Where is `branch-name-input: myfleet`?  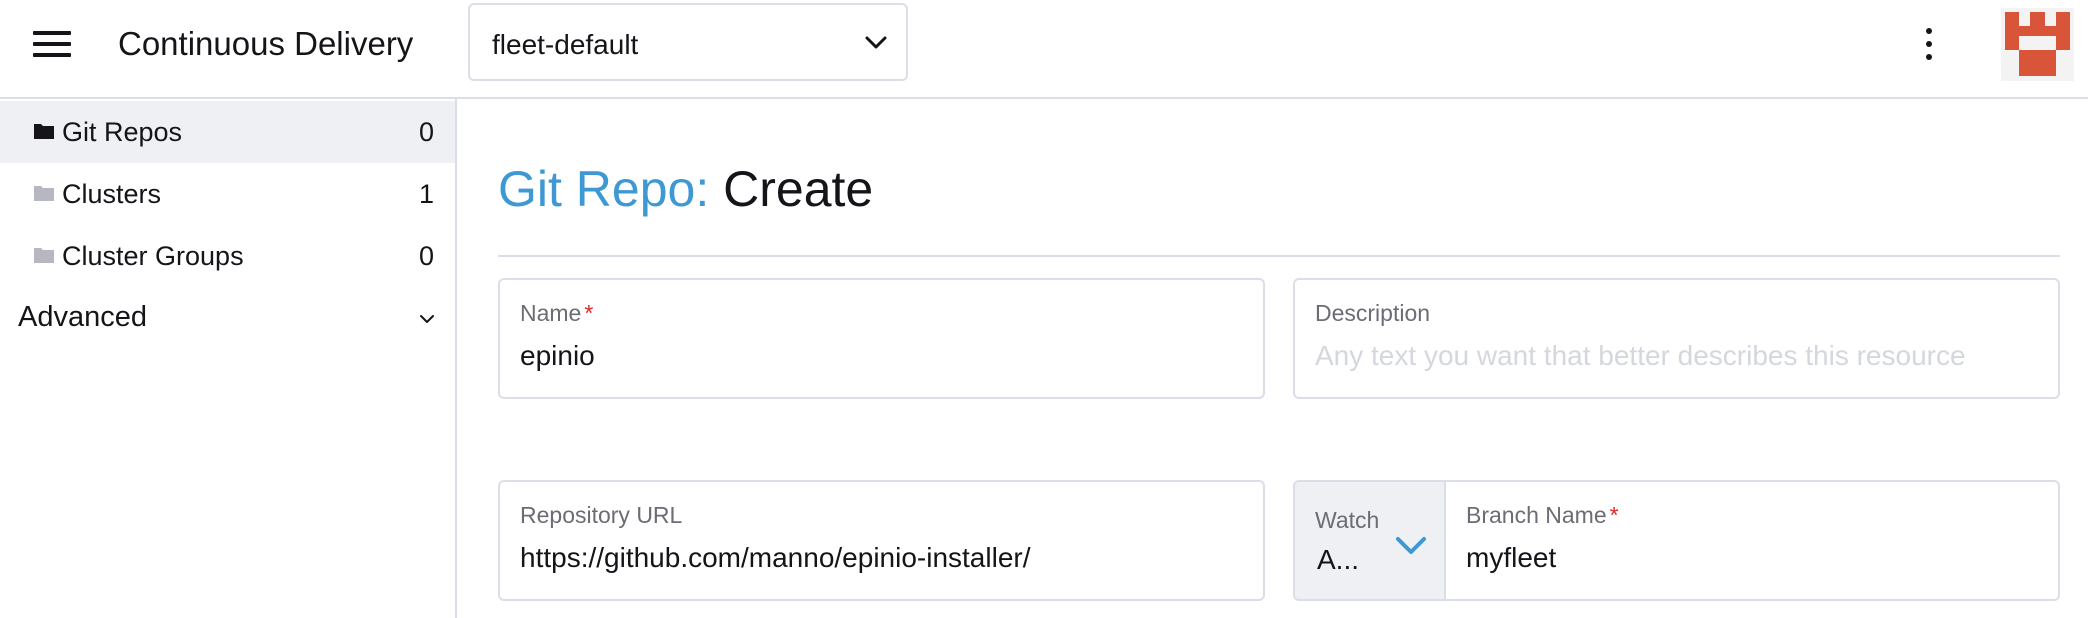 branch-name-input: myfleet is located at coordinates (1511, 558).